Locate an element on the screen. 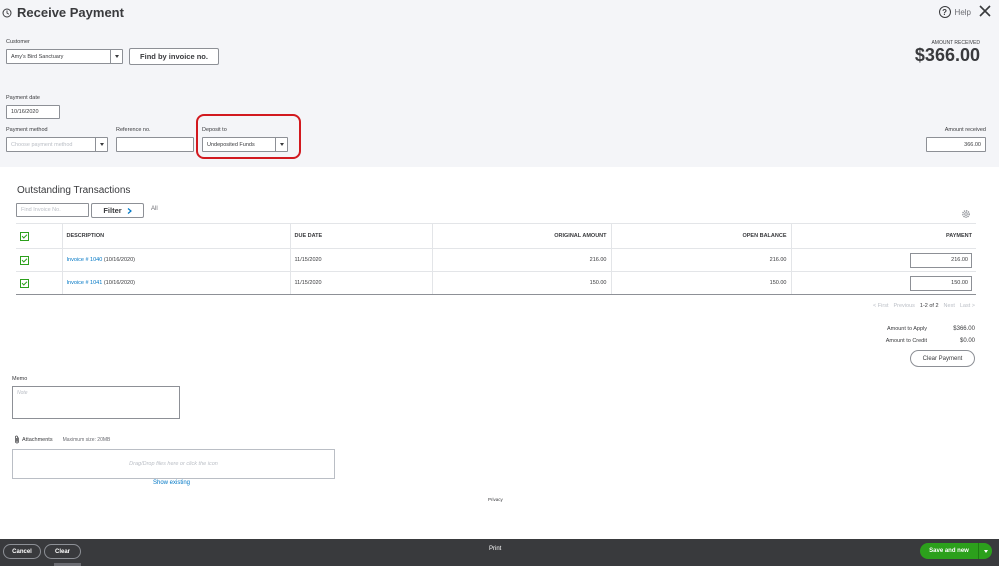  payment-date-field: 10/16/2020 is located at coordinates (33, 112).